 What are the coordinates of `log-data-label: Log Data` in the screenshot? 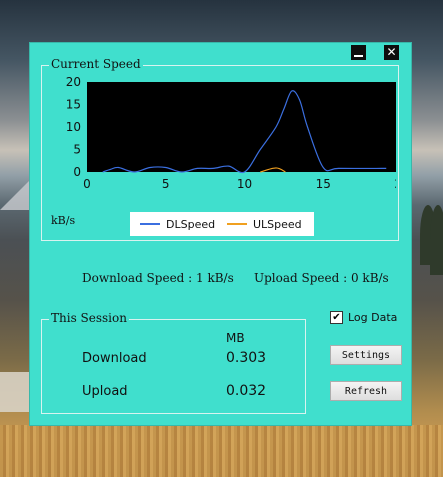 It's located at (372, 317).